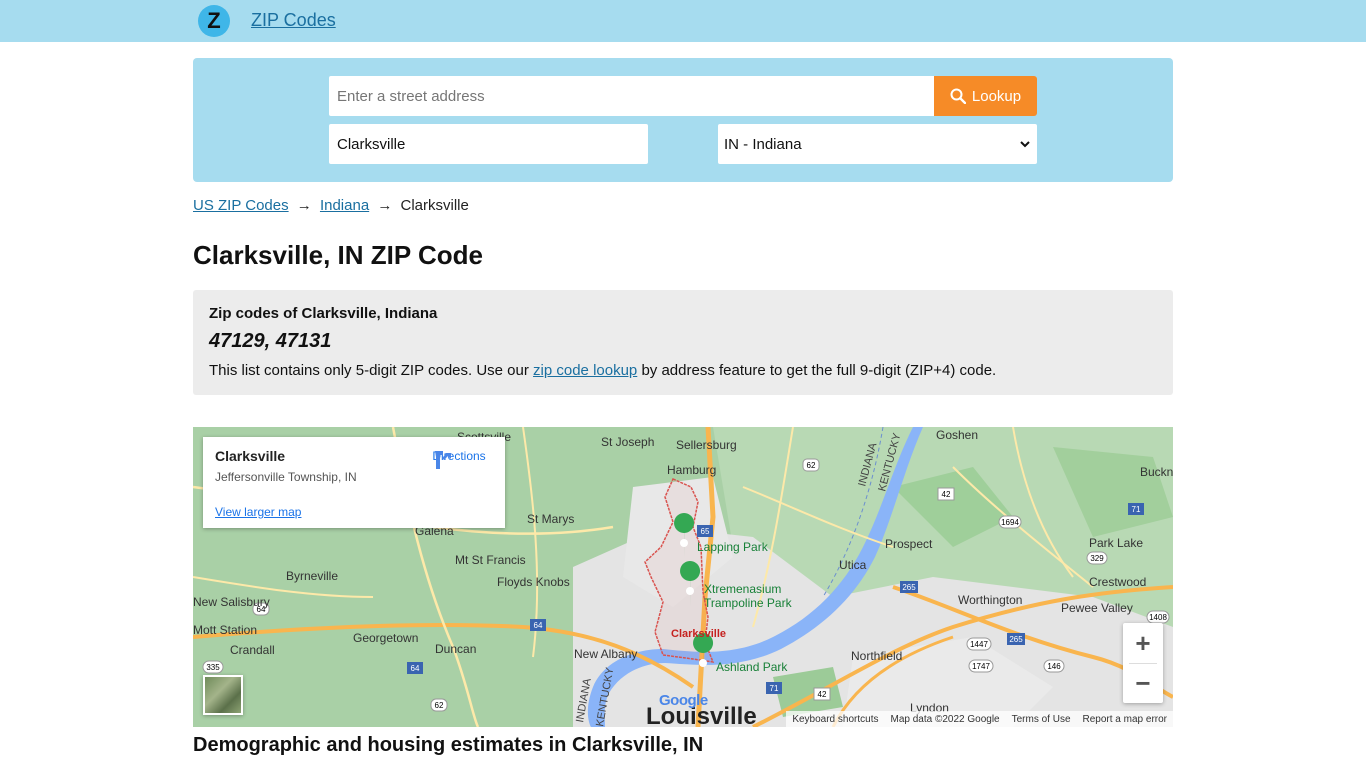 The width and height of the screenshot is (1366, 768). What do you see at coordinates (585, 370) in the screenshot?
I see `zip-lookup-link: zip code lookup` at bounding box center [585, 370].